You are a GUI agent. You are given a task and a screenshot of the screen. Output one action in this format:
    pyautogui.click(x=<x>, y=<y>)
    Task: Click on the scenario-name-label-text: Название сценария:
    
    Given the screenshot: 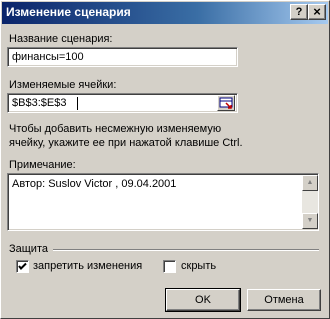 What is the action you would take?
    pyautogui.click(x=61, y=39)
    